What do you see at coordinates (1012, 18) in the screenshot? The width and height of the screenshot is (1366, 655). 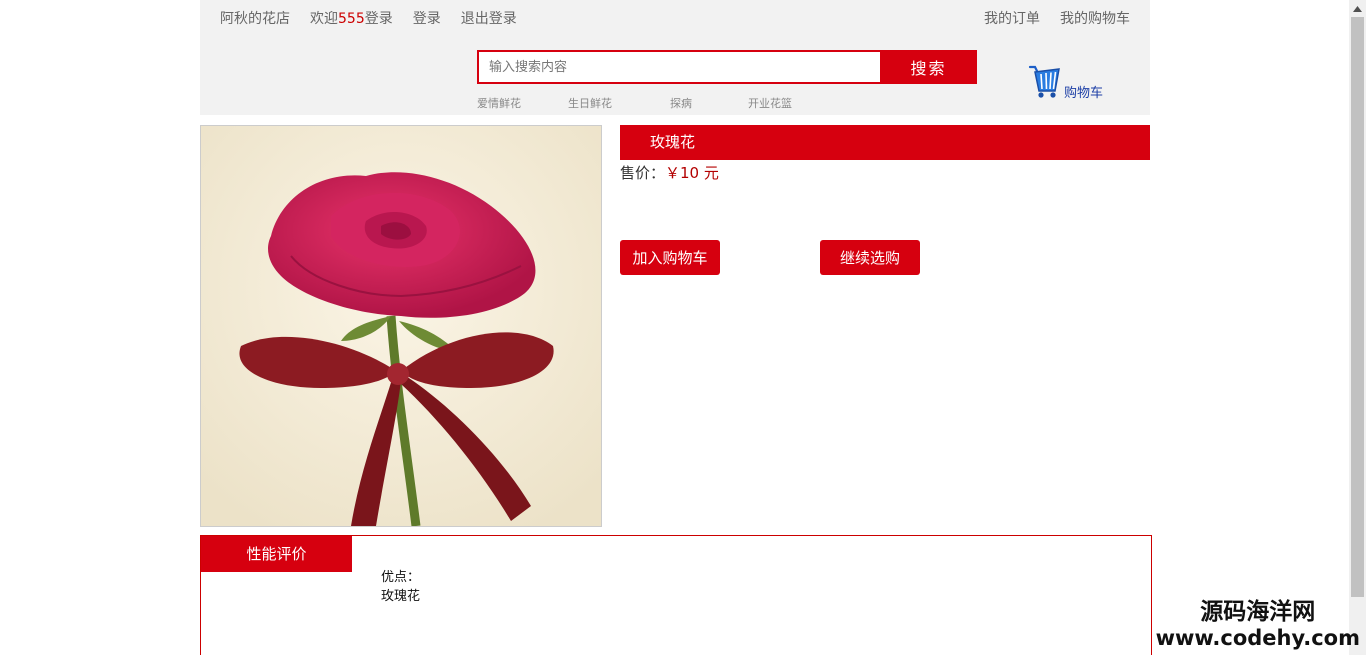 I see `my-orders-link: 我的订单` at bounding box center [1012, 18].